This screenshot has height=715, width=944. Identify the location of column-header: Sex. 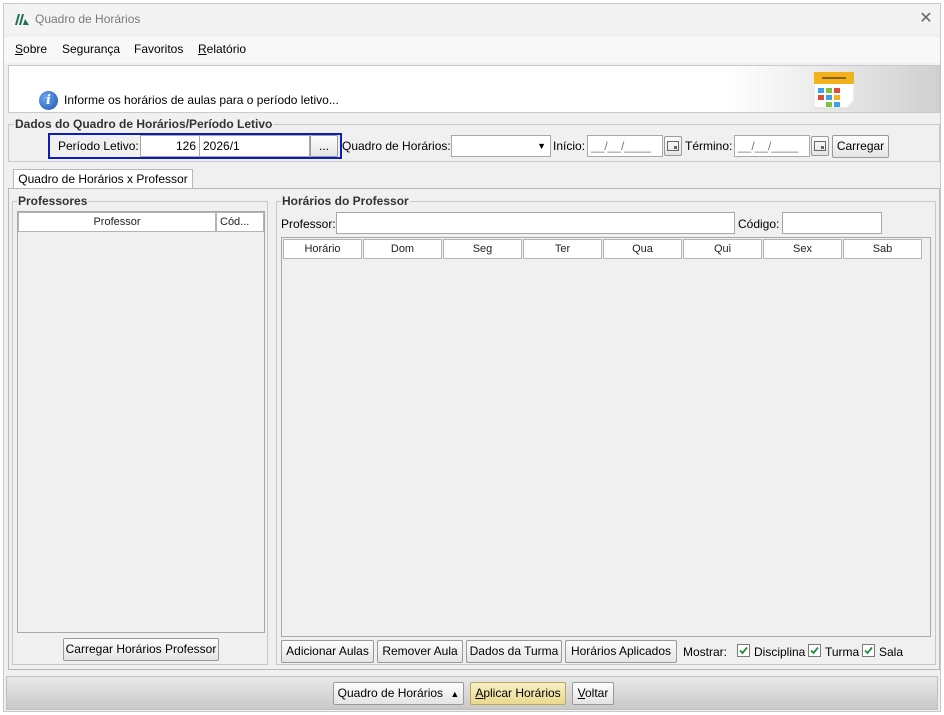
(802, 249).